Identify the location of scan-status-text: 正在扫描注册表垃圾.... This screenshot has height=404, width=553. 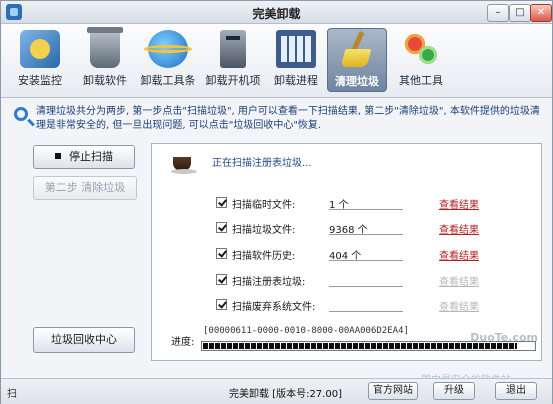
(262, 163).